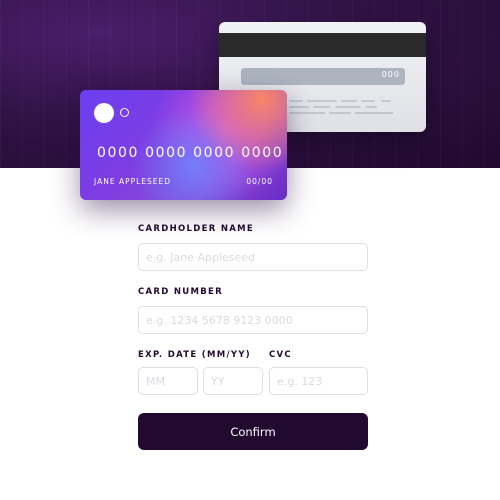 The image size is (500, 500). What do you see at coordinates (253, 431) in the screenshot?
I see `confirm-button: Confirm` at bounding box center [253, 431].